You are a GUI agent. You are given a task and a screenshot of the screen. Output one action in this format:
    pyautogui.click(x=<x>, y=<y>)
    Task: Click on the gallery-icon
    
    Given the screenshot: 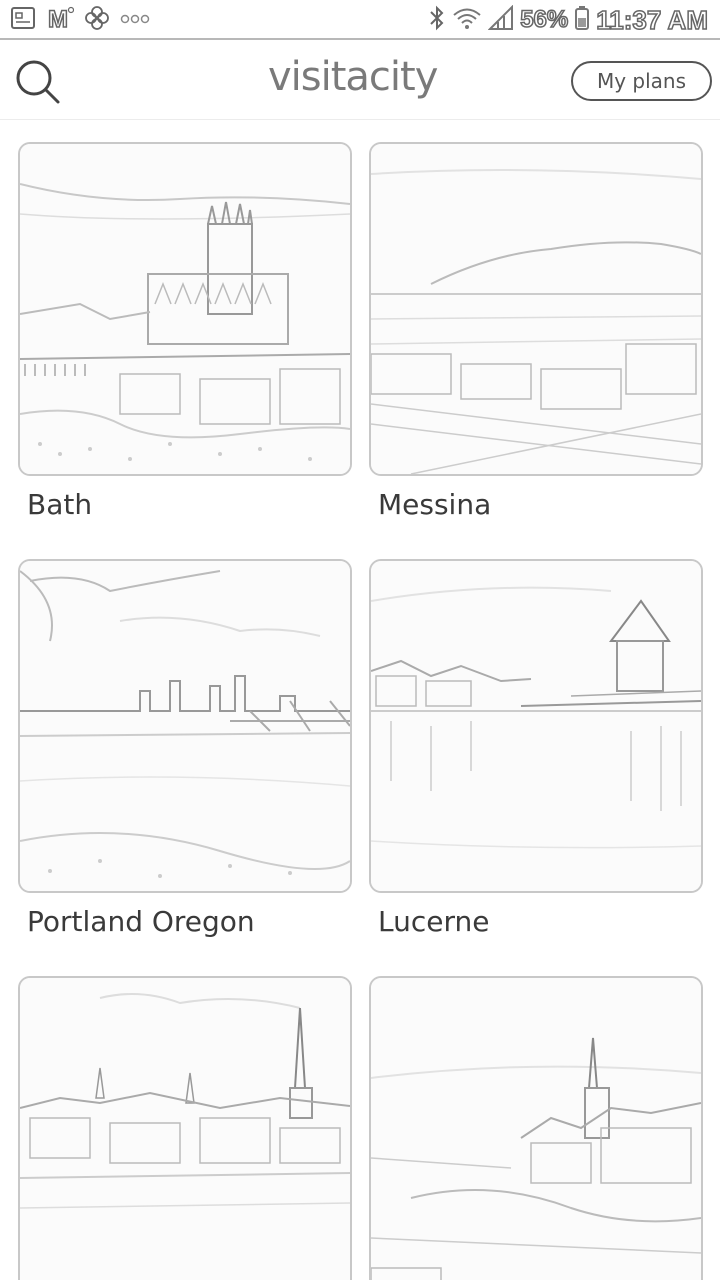 What is the action you would take?
    pyautogui.click(x=23, y=20)
    